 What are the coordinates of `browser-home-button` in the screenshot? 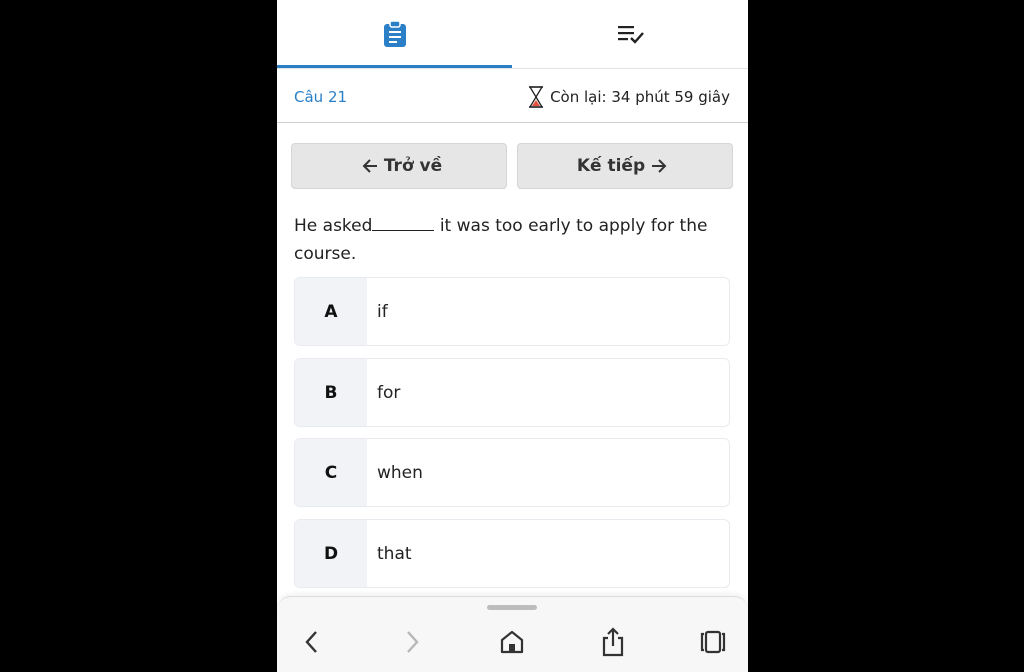 It's located at (512, 642).